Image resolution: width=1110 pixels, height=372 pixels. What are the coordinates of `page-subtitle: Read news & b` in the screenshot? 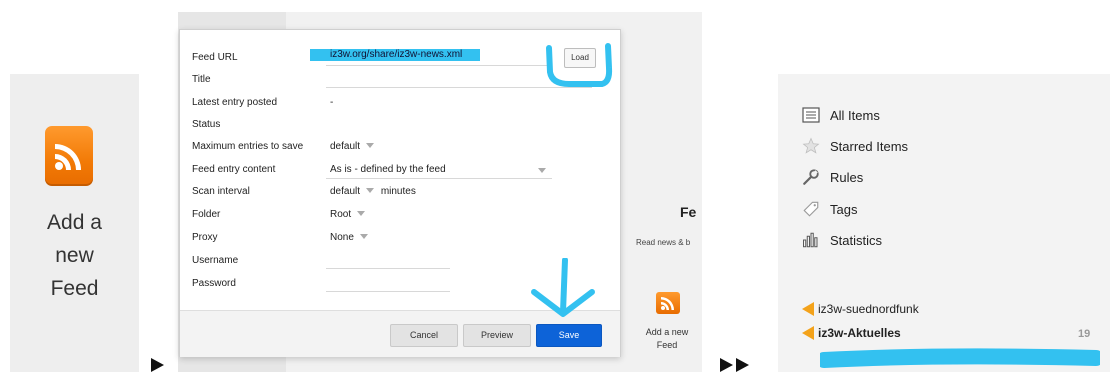 It's located at (663, 242).